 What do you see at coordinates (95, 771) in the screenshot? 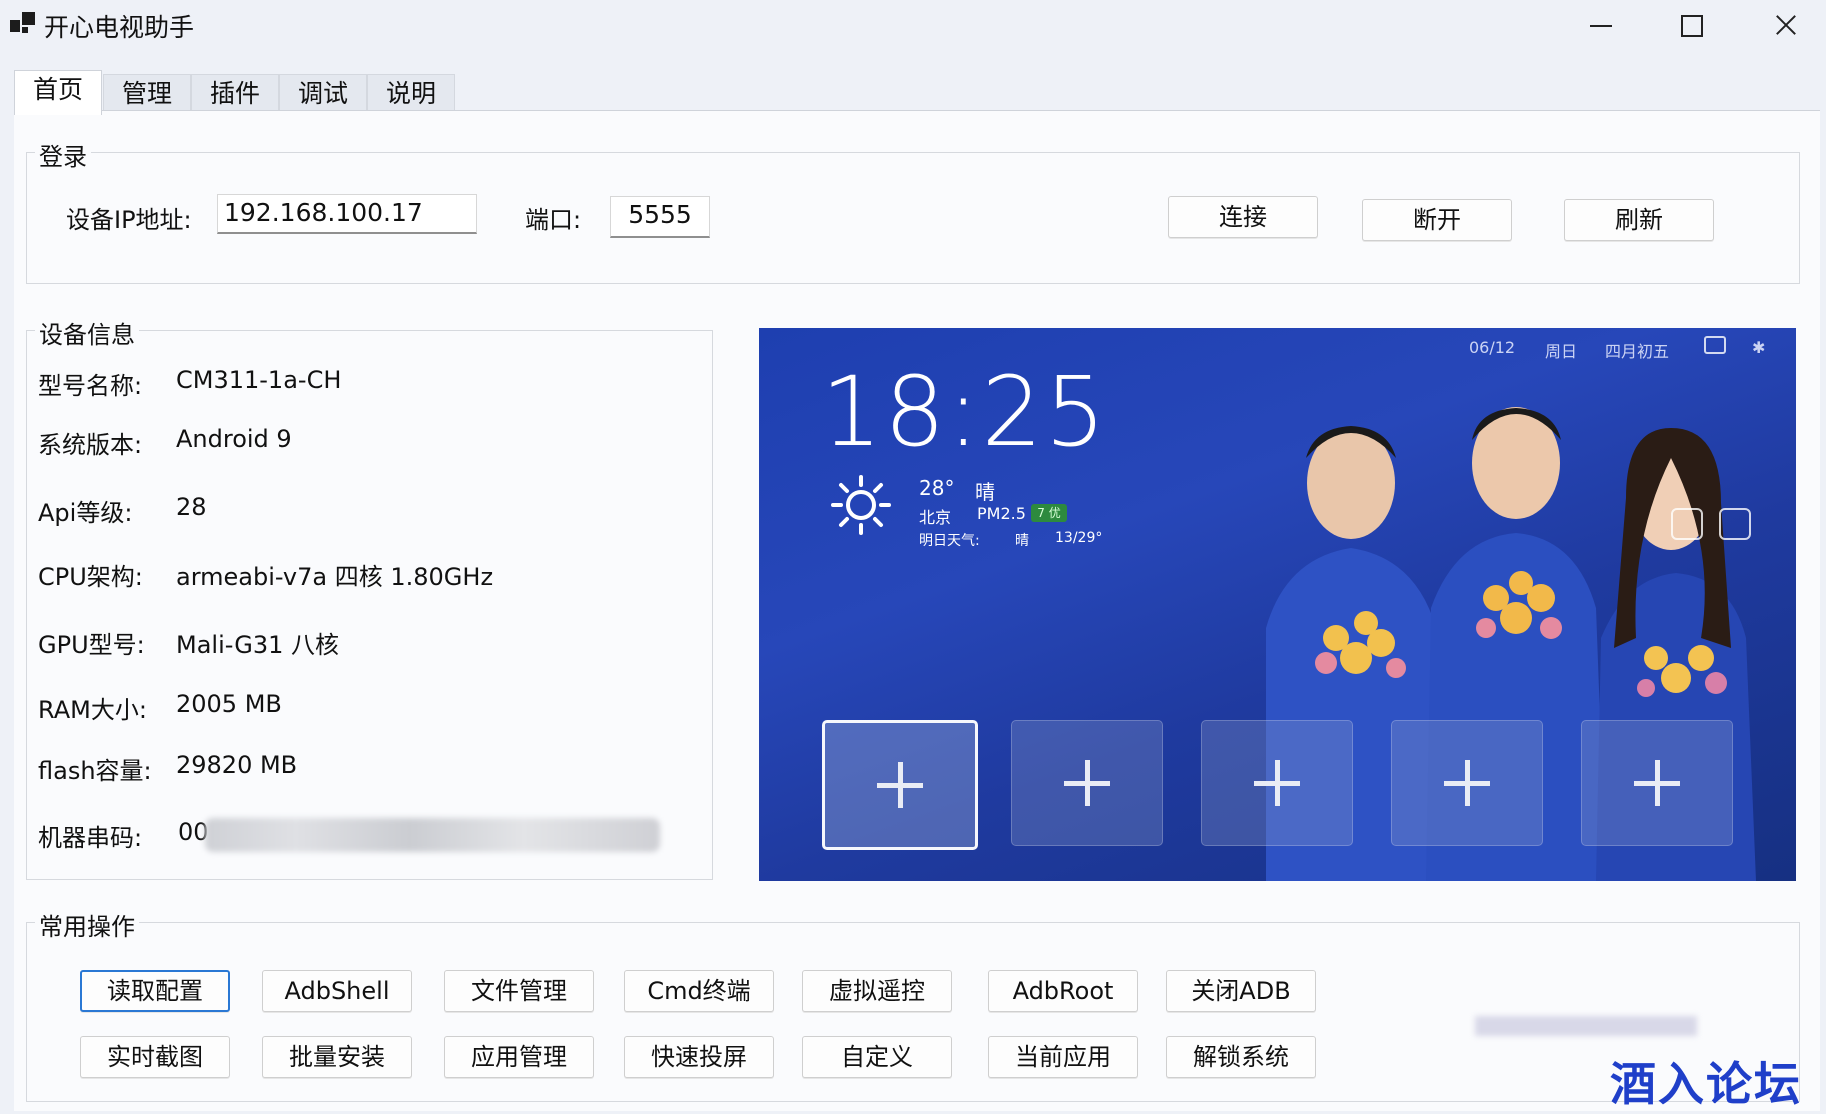
I see `flash-label: flash容量:` at bounding box center [95, 771].